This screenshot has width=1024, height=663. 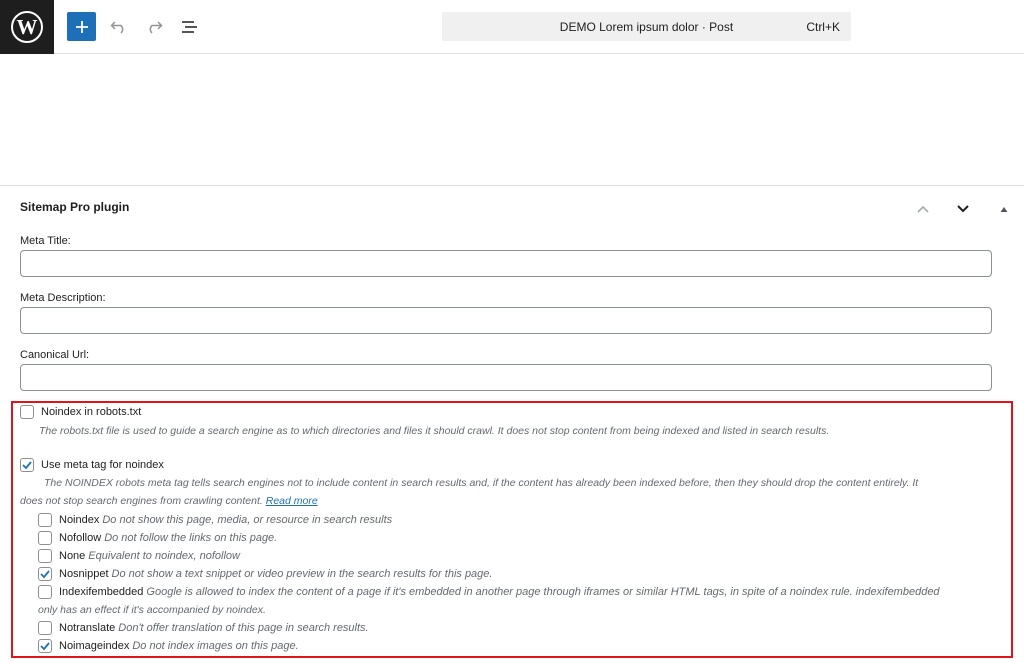 What do you see at coordinates (63, 298) in the screenshot?
I see `meta-description-label: Meta Description:` at bounding box center [63, 298].